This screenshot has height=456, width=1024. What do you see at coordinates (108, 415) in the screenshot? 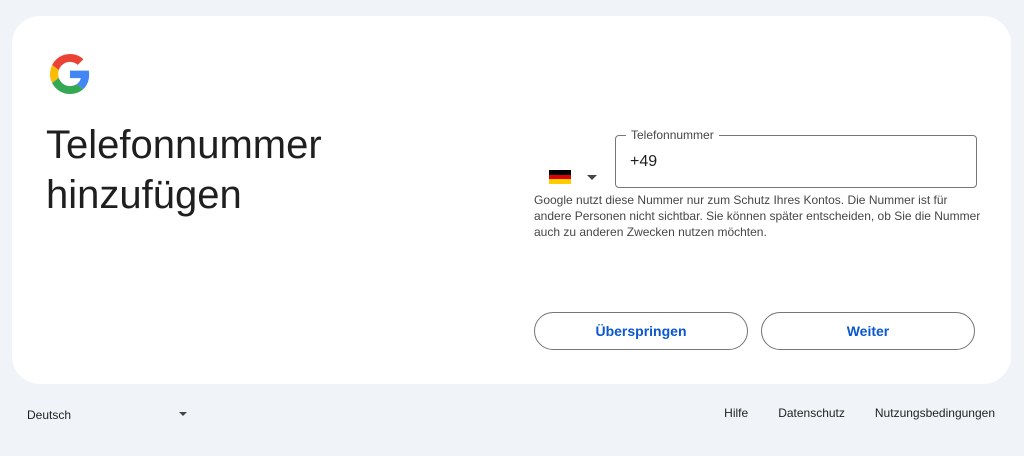
I see `language-select: Deutsch` at bounding box center [108, 415].